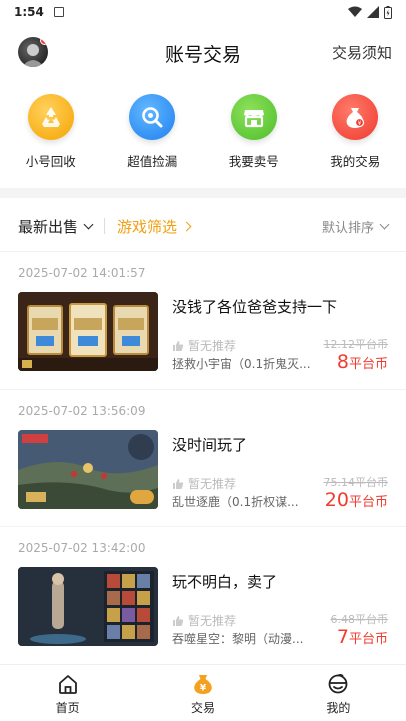 This screenshot has height=721, width=406. What do you see at coordinates (203, 53) in the screenshot?
I see `page-header: 账号交易 交易须知` at bounding box center [203, 53].